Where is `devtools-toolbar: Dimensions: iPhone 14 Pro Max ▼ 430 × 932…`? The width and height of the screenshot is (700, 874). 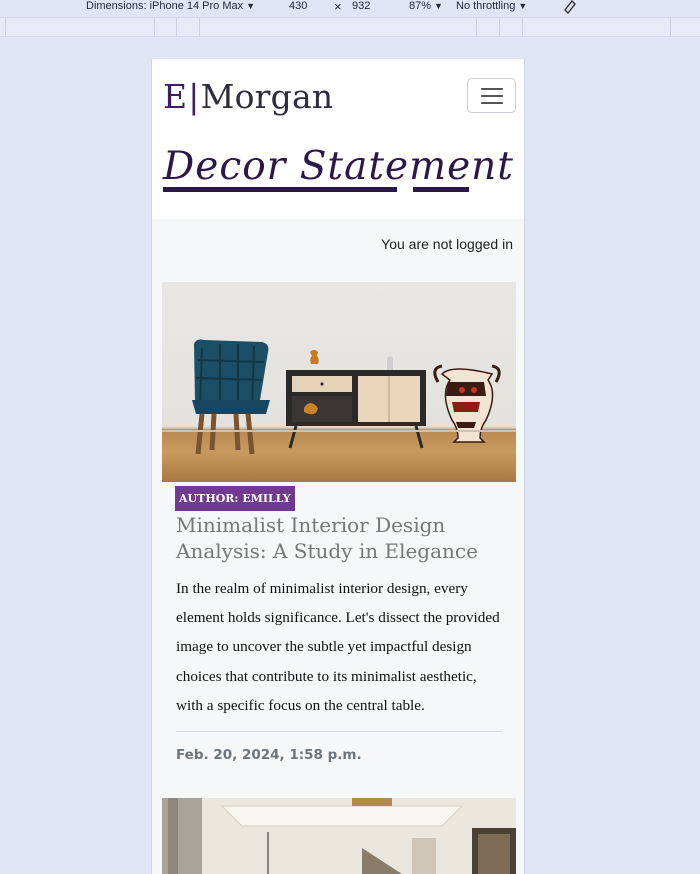 devtools-toolbar: Dimensions: iPhone 14 Pro Max ▼ 430 × 932… is located at coordinates (350, 7).